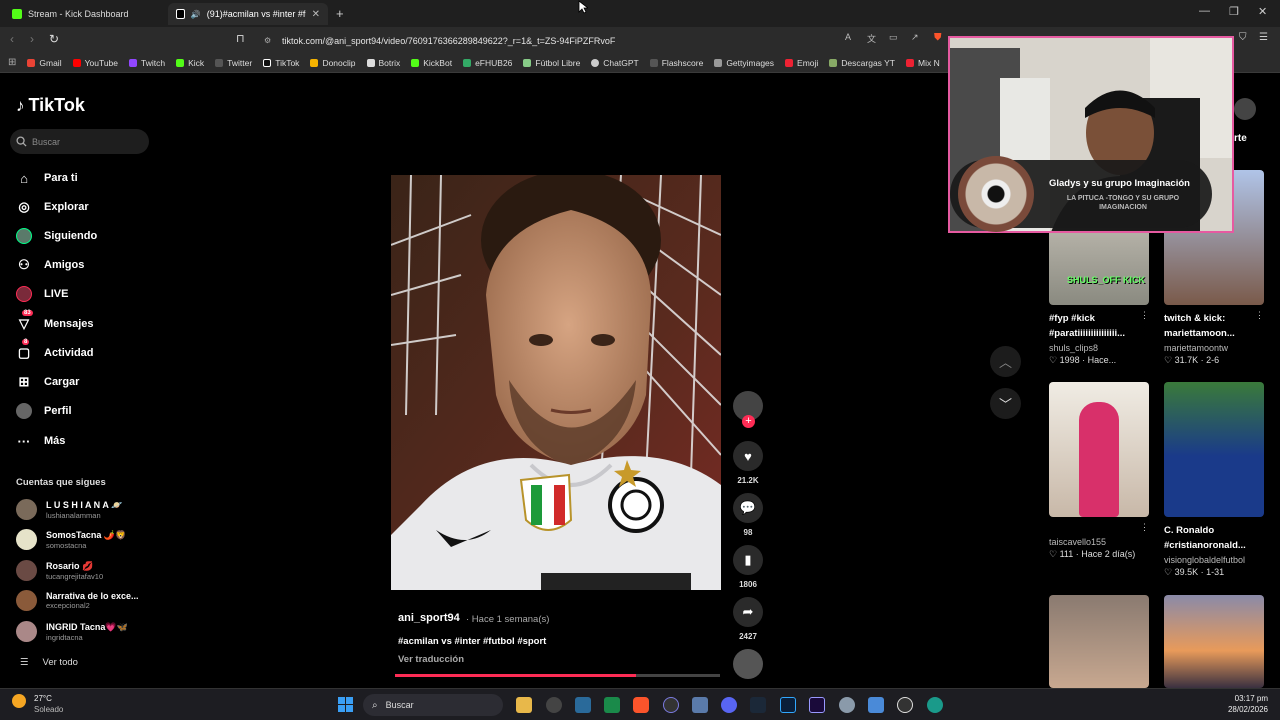 This screenshot has height=720, width=1280. What do you see at coordinates (817, 705) in the screenshot?
I see `premiere-icon` at bounding box center [817, 705].